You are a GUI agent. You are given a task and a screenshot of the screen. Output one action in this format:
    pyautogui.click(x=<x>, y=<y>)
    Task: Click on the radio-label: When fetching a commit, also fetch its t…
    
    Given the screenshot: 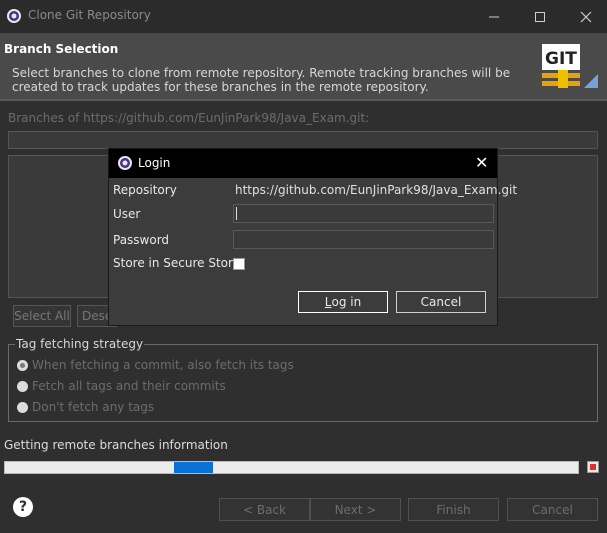 What is the action you would take?
    pyautogui.click(x=163, y=365)
    